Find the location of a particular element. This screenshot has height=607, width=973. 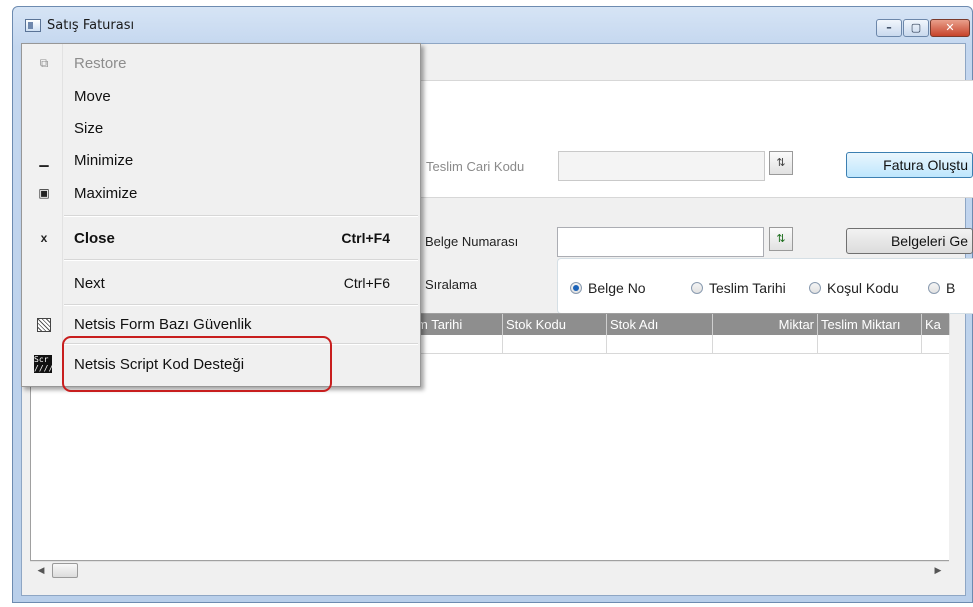

menu-item-label: Next is located at coordinates (89, 283).